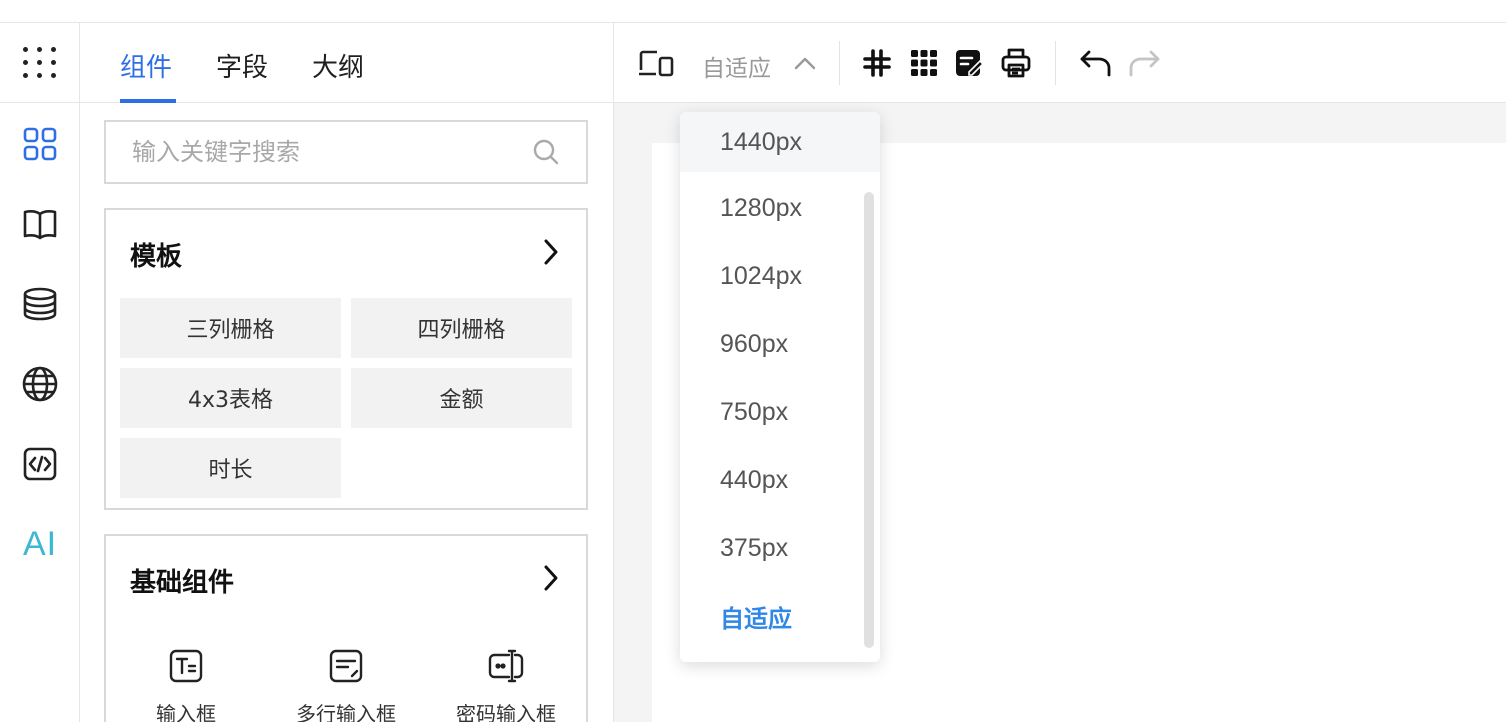 The height and width of the screenshot is (722, 1506). Describe the element at coordinates (780, 208) in the screenshot. I see `width-option: 1280px` at that location.